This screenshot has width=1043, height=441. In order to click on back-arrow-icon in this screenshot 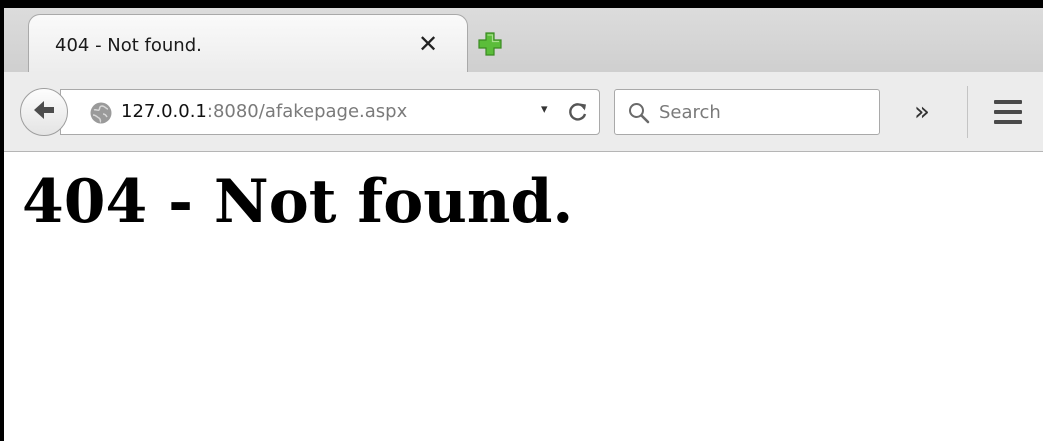, I will do `click(44, 112)`.